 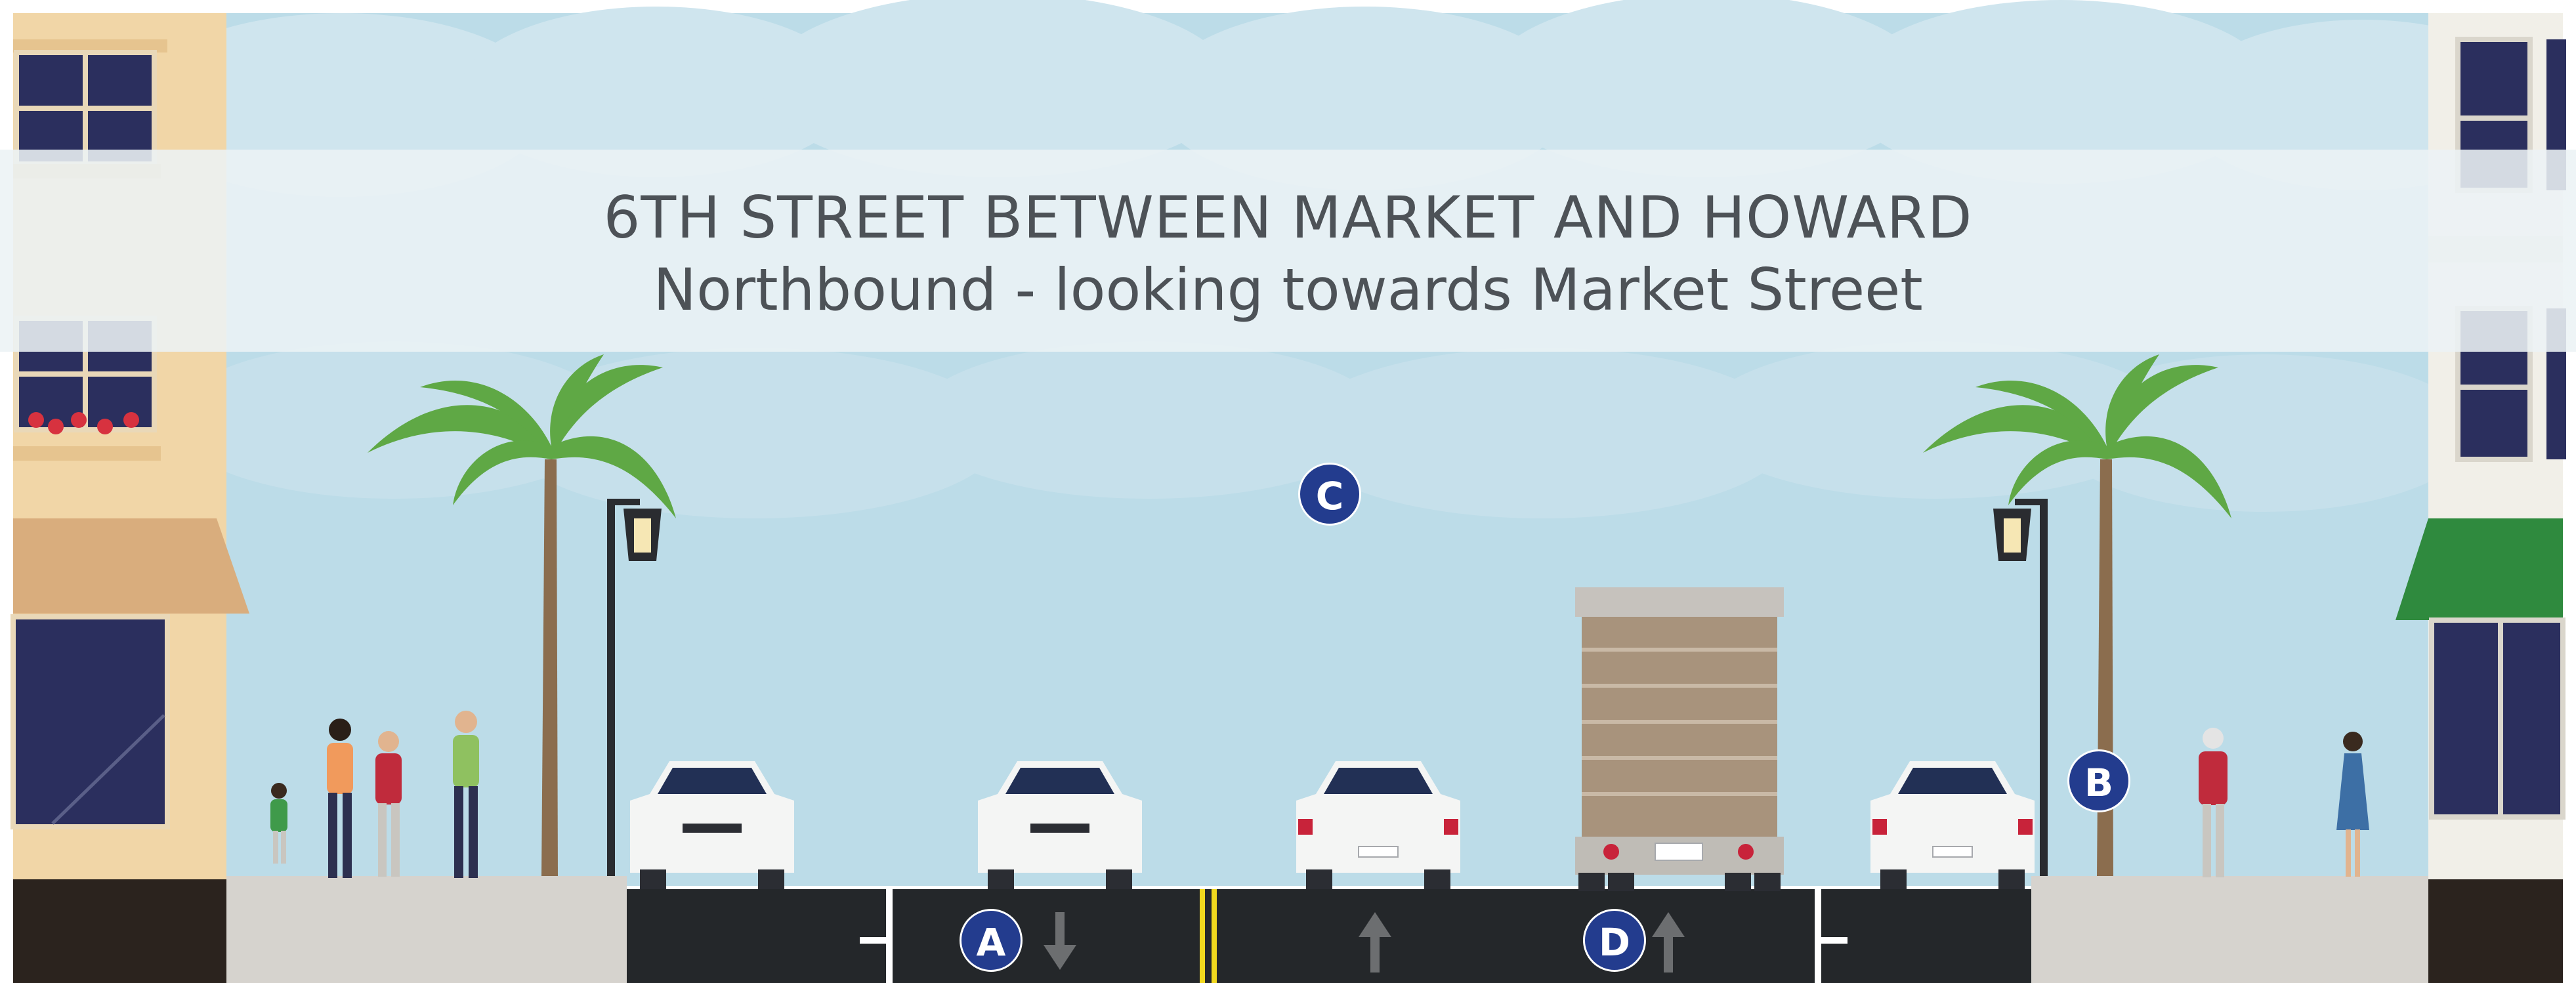 I want to click on page-title: 6TH STREET BETWEEN MARKET AND HOWARD, so click(x=1288, y=217).